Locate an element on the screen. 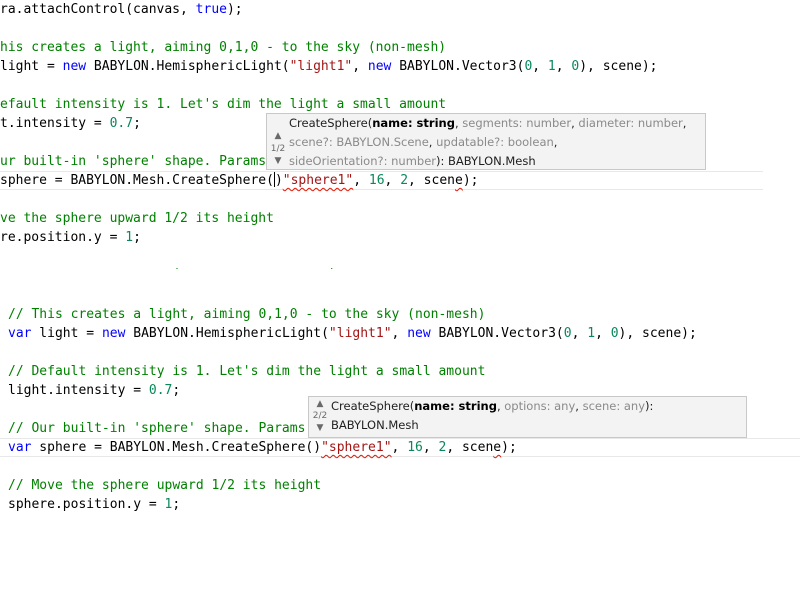 The width and height of the screenshot is (800, 600). parameter: scene?: BABYLON.Scene is located at coordinates (359, 142).